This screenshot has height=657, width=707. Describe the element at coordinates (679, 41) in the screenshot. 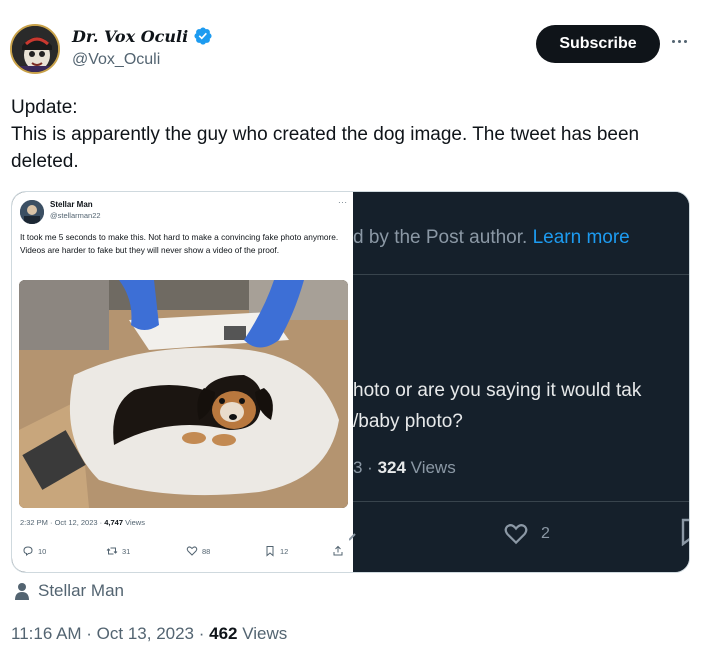

I see `more-horizontal-icon` at that location.